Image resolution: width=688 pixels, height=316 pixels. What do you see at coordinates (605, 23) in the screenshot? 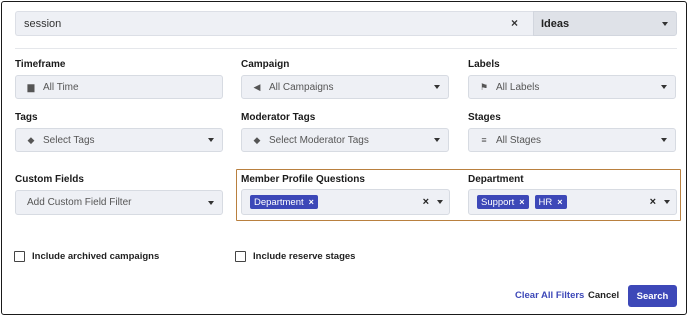
I see `content-type-select: Ideas` at bounding box center [605, 23].